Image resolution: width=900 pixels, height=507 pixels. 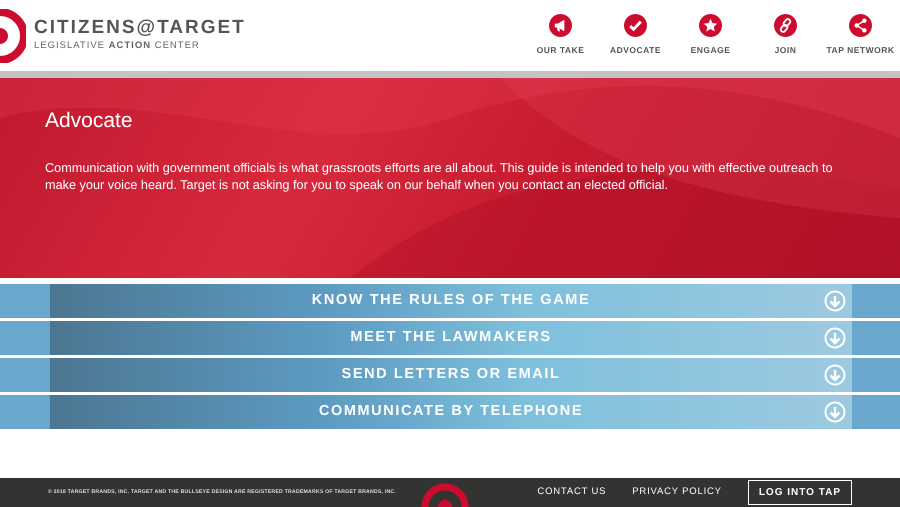 I want to click on footer-link: PRIVACY POLICY, so click(x=677, y=492).